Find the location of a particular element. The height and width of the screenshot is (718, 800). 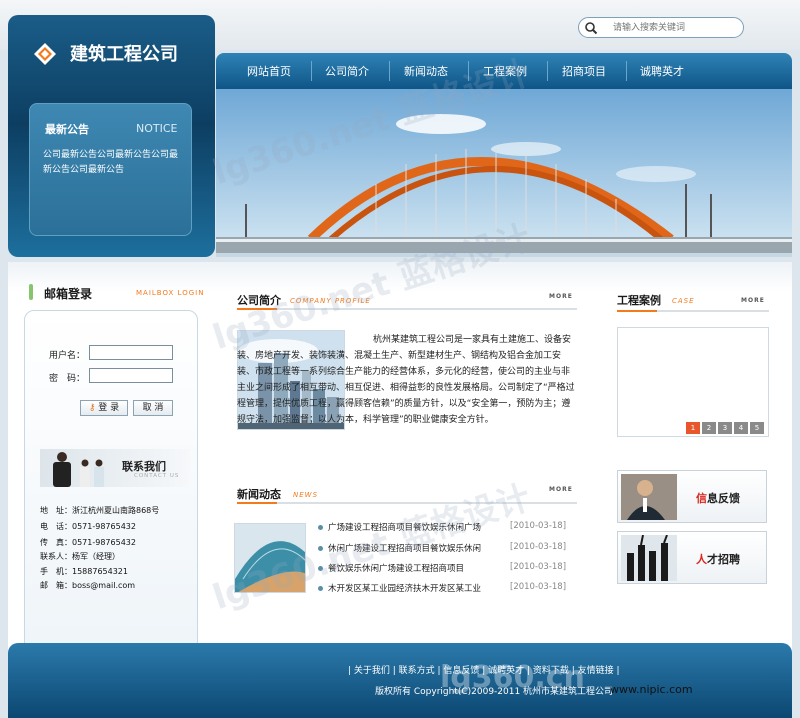

main-nav: 网站首页 公司简介 新闻动态 工程案例 招商项目 诚聘英才 is located at coordinates (504, 71).